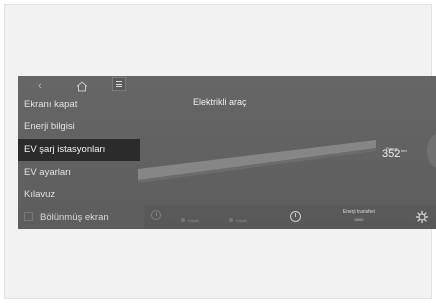 This screenshot has width=436, height=303. I want to click on split-screen-toggle: Bölünmüş ekran, so click(81, 217).